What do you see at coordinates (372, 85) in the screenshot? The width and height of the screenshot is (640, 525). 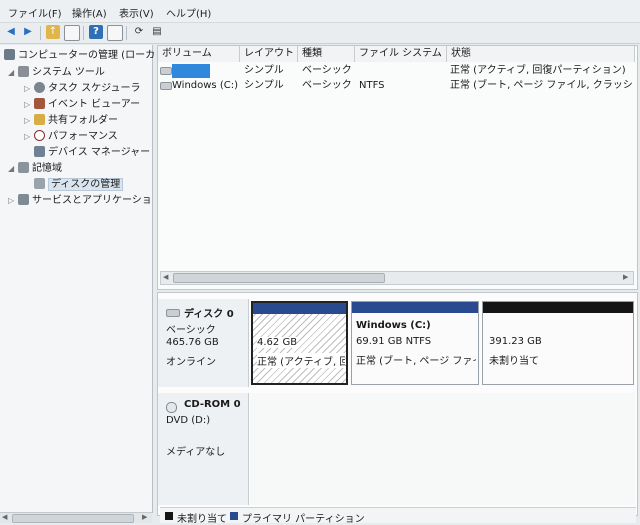 I see `volume-filesystem: NTFS` at bounding box center [372, 85].